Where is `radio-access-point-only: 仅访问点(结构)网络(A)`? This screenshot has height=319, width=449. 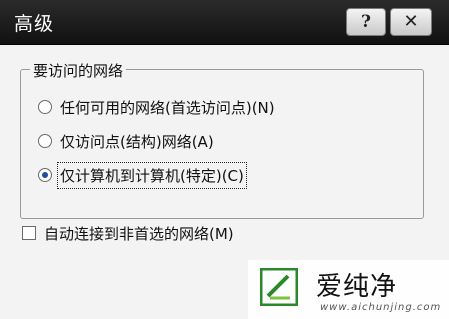
radio-access-point-only: 仅访问点(结构)网络(A) is located at coordinates (126, 141).